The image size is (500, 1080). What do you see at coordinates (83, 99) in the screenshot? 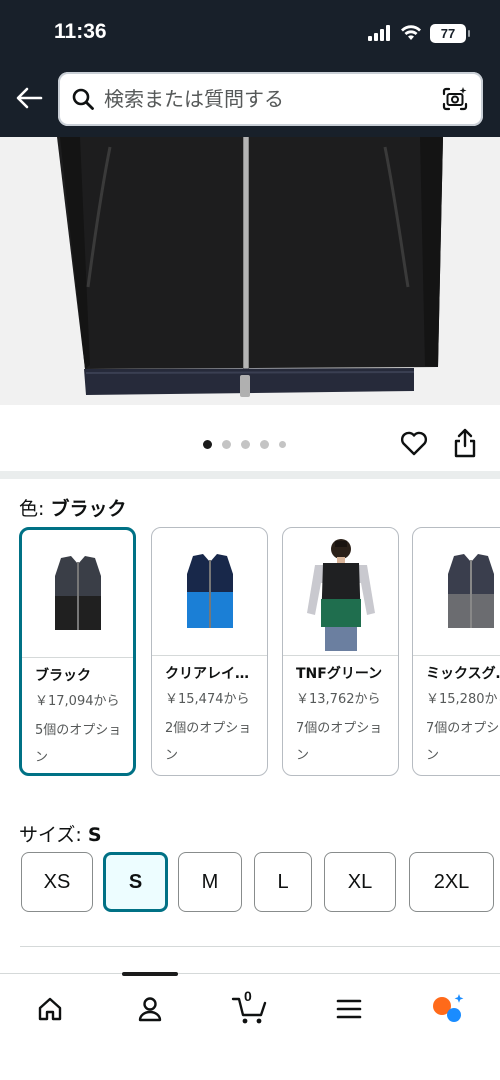
I see `search-icon` at bounding box center [83, 99].